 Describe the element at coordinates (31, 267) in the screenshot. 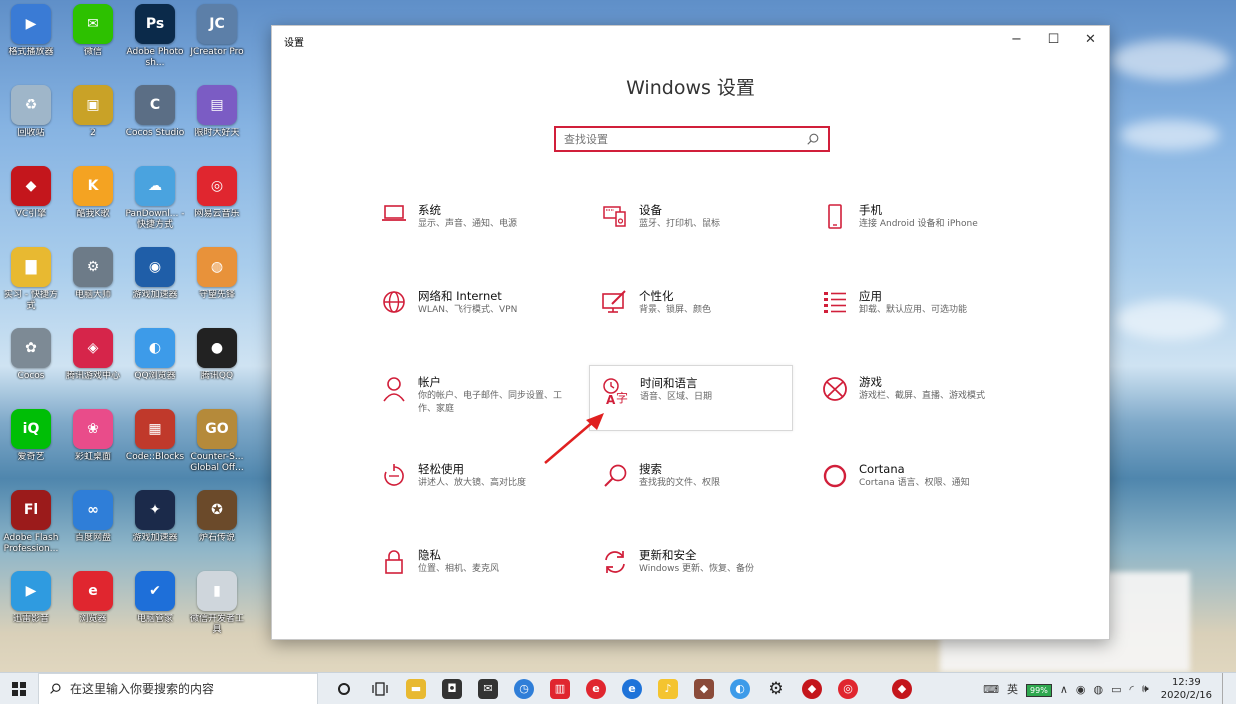

I see `app-icon: ▇` at that location.